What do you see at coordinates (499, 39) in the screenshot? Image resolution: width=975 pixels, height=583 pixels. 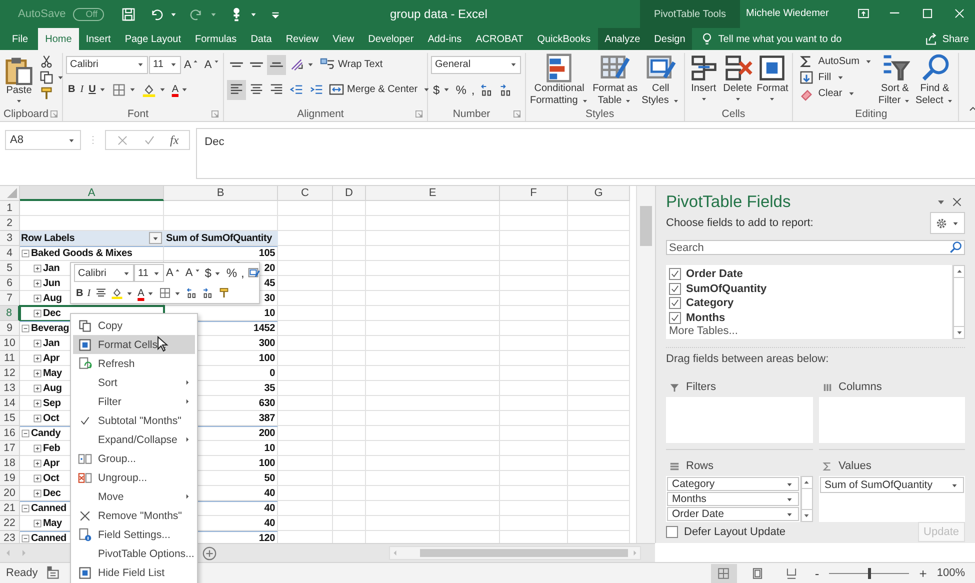 I see `ribbon-tab: ACROBAT` at bounding box center [499, 39].